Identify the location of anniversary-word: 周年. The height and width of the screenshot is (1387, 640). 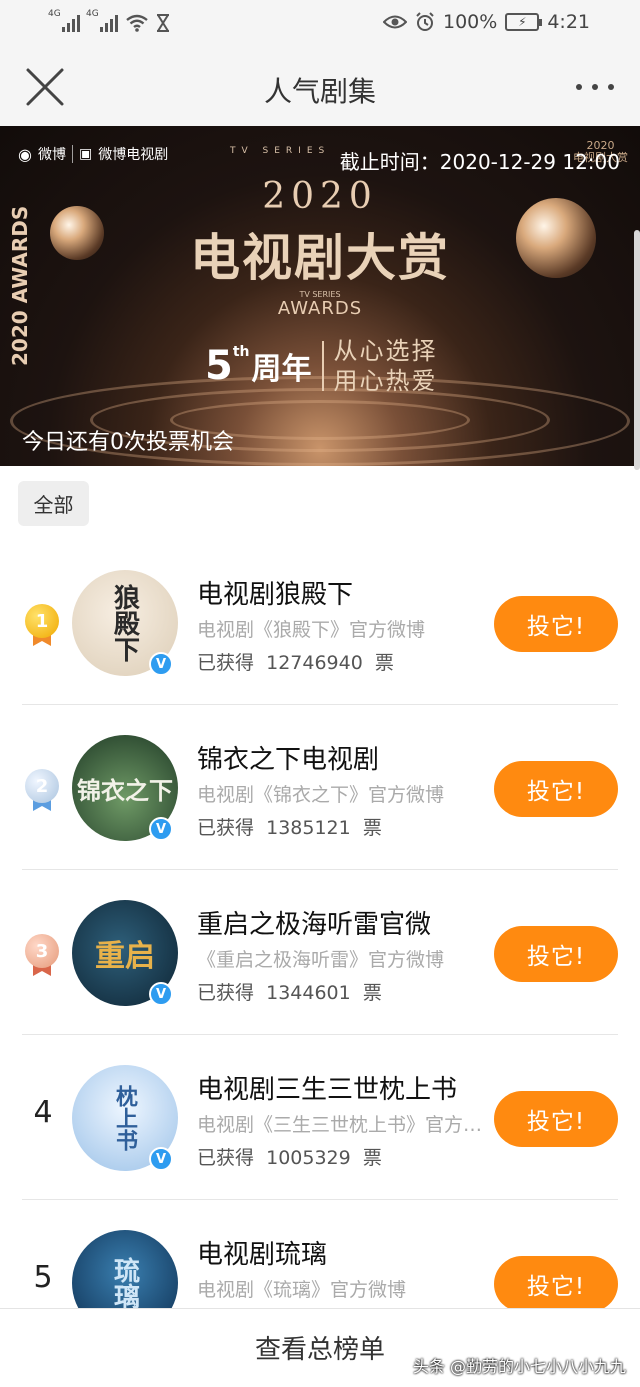
(281, 369).